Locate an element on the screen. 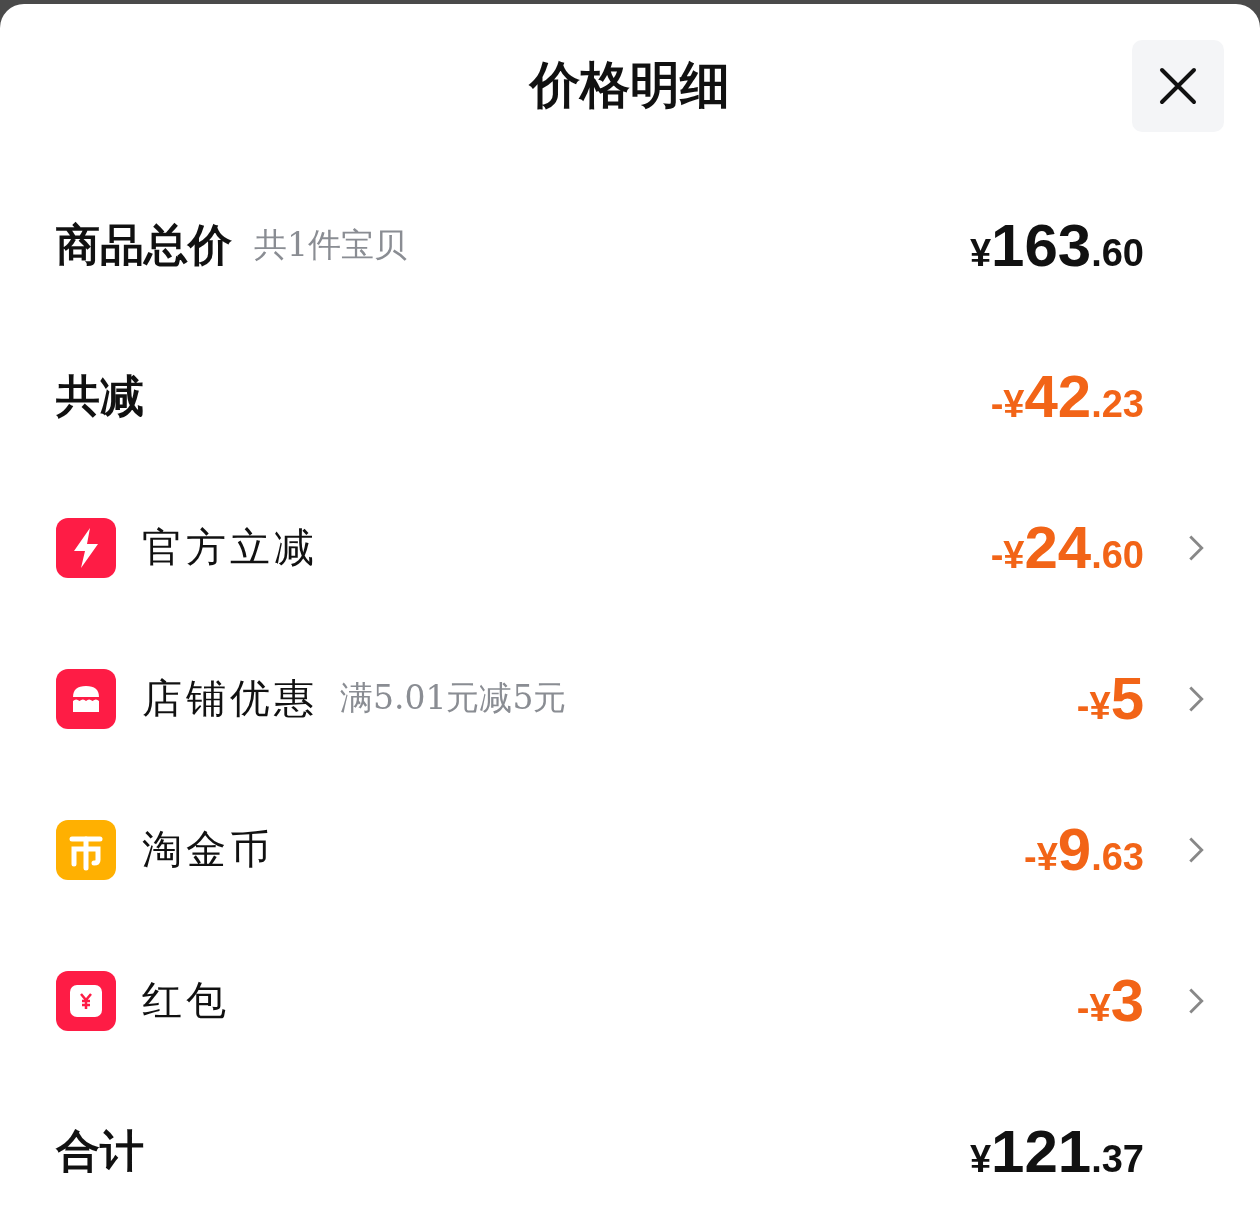 The width and height of the screenshot is (1260, 1228). price-amount: -¥9.63 is located at coordinates (1084, 849).